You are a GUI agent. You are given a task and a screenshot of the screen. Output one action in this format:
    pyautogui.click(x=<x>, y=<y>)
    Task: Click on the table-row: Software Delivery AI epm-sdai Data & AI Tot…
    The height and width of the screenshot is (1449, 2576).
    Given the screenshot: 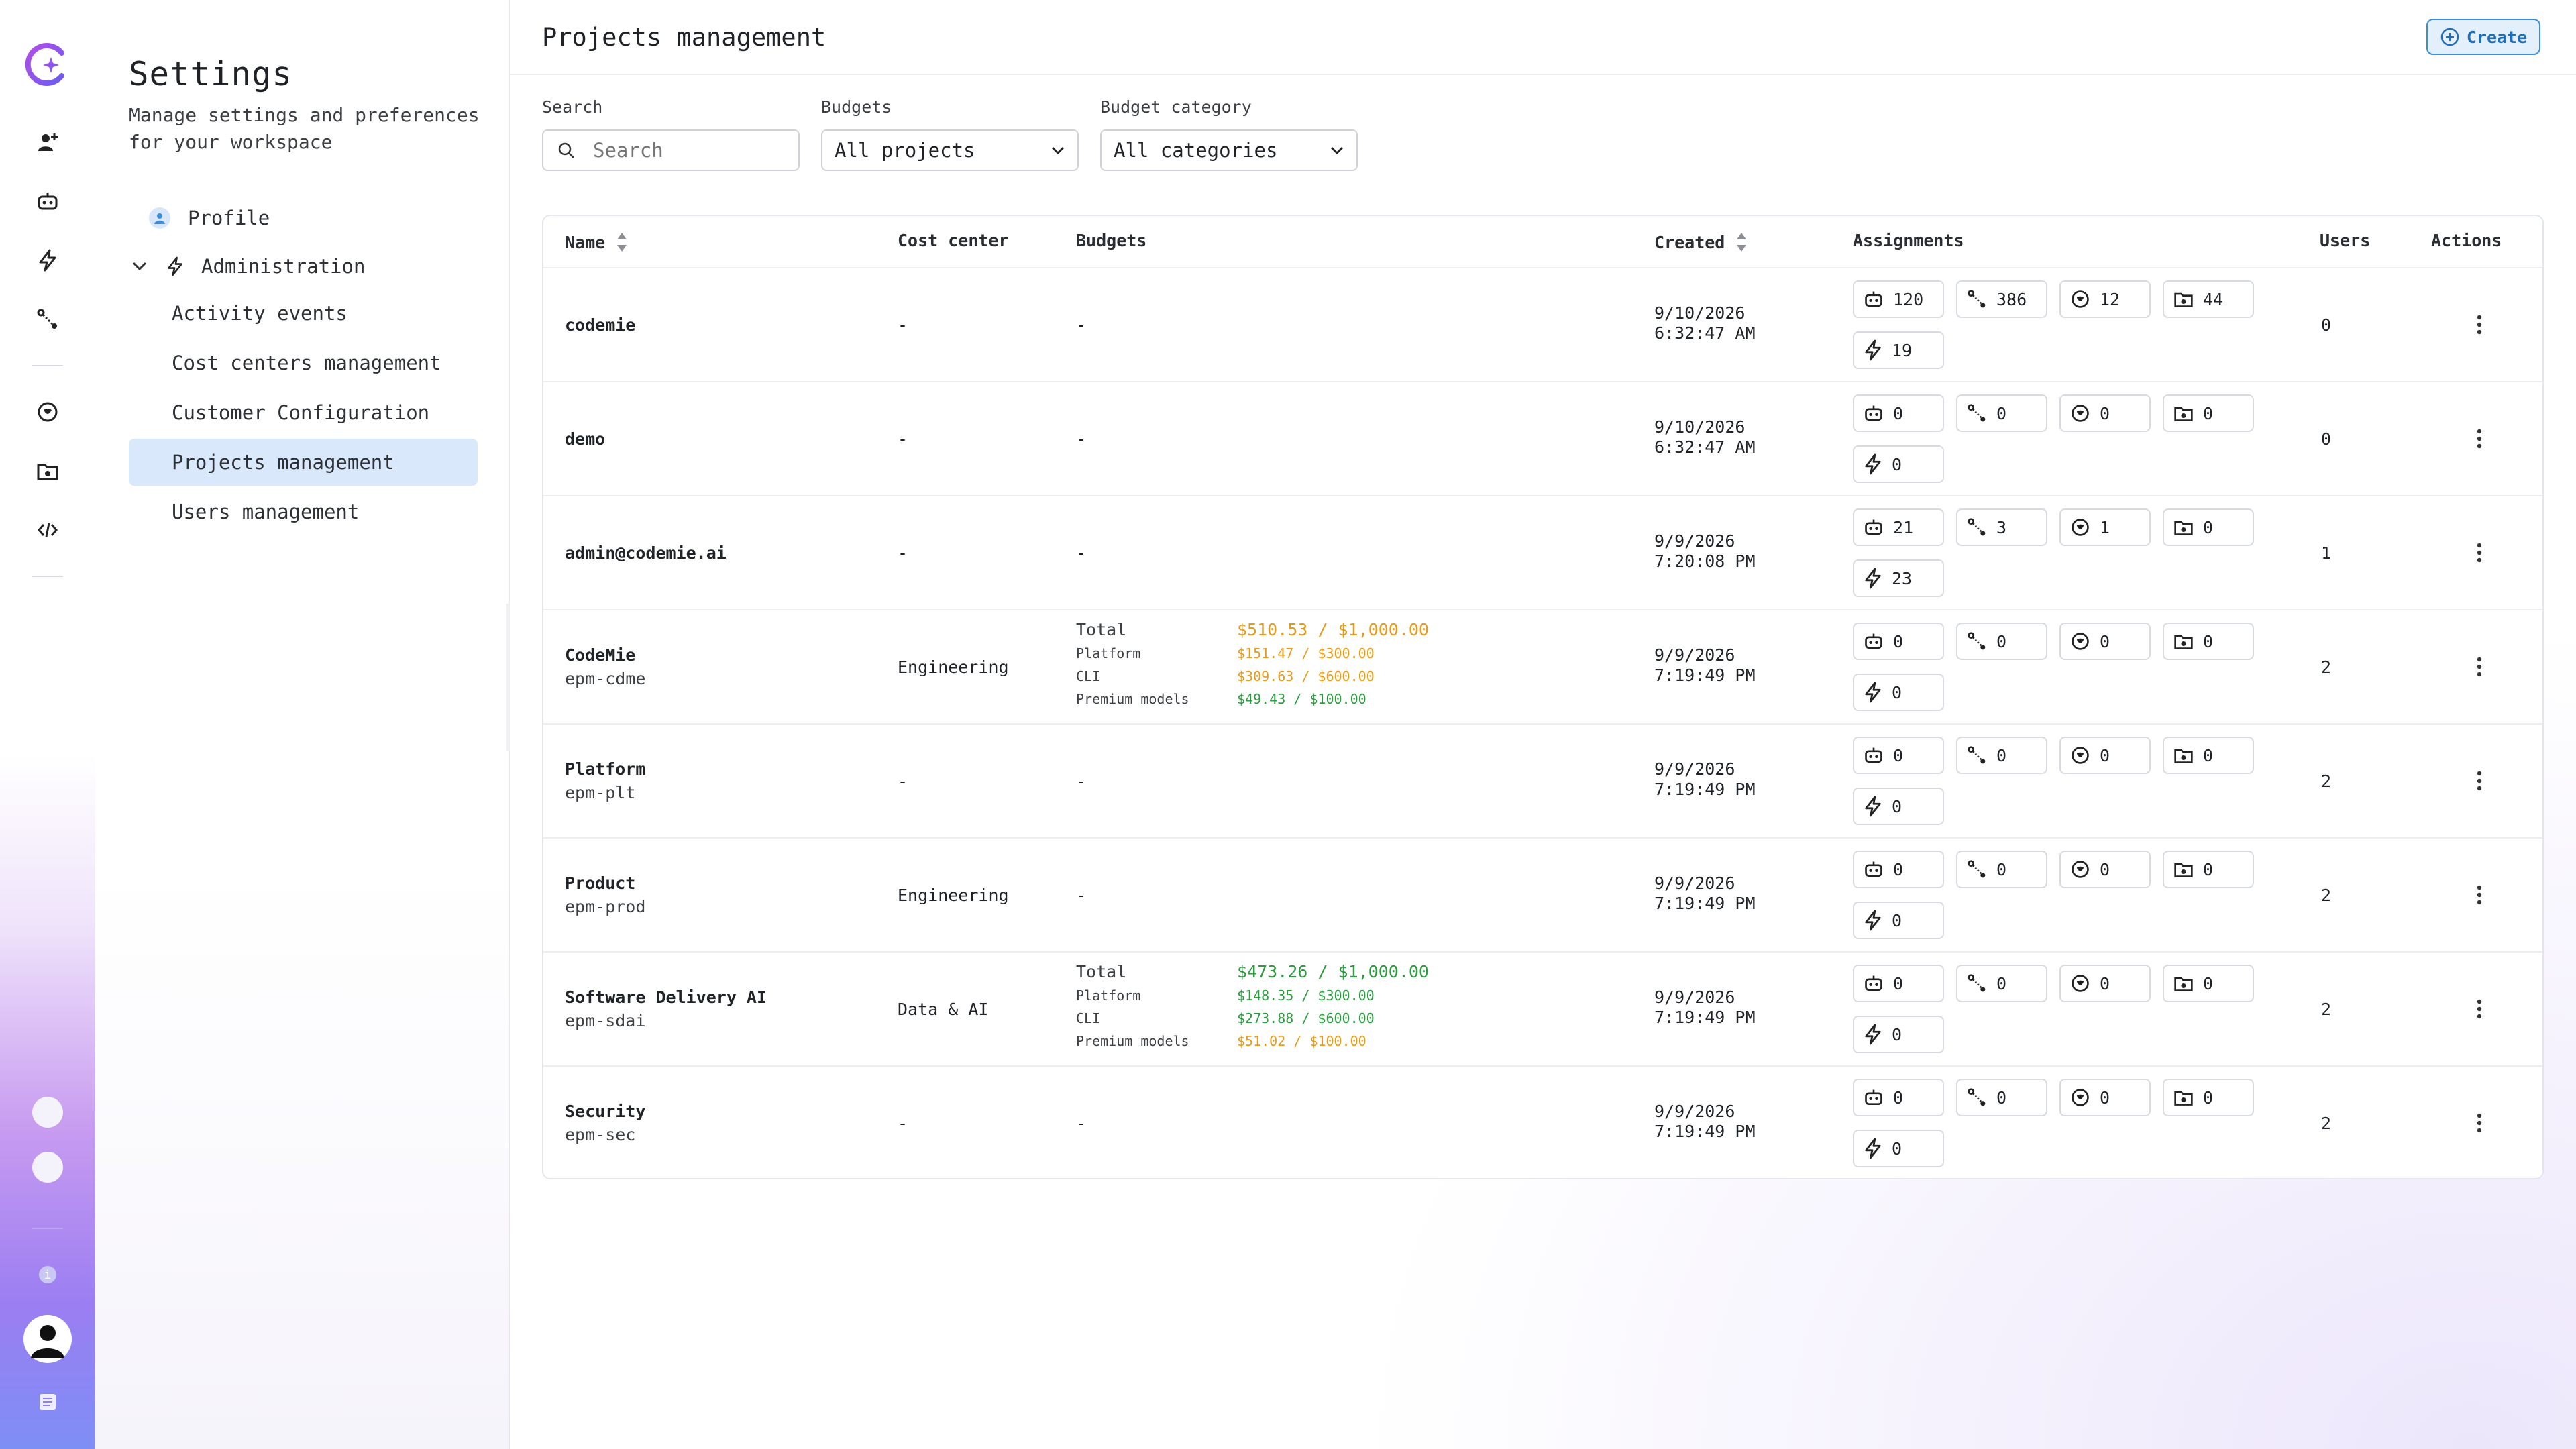 What is the action you would take?
    pyautogui.click(x=1542, y=1009)
    